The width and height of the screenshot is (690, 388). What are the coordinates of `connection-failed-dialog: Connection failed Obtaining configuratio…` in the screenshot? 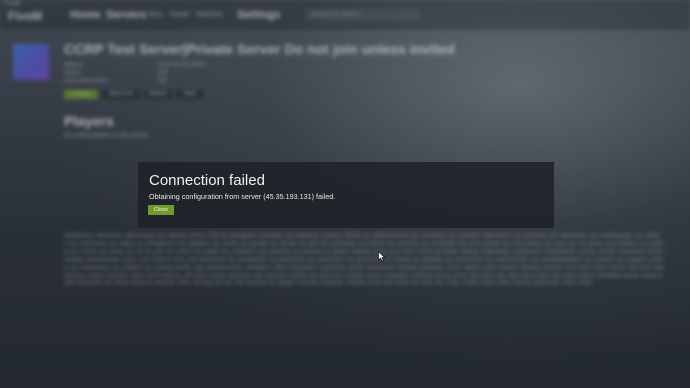 It's located at (346, 195).